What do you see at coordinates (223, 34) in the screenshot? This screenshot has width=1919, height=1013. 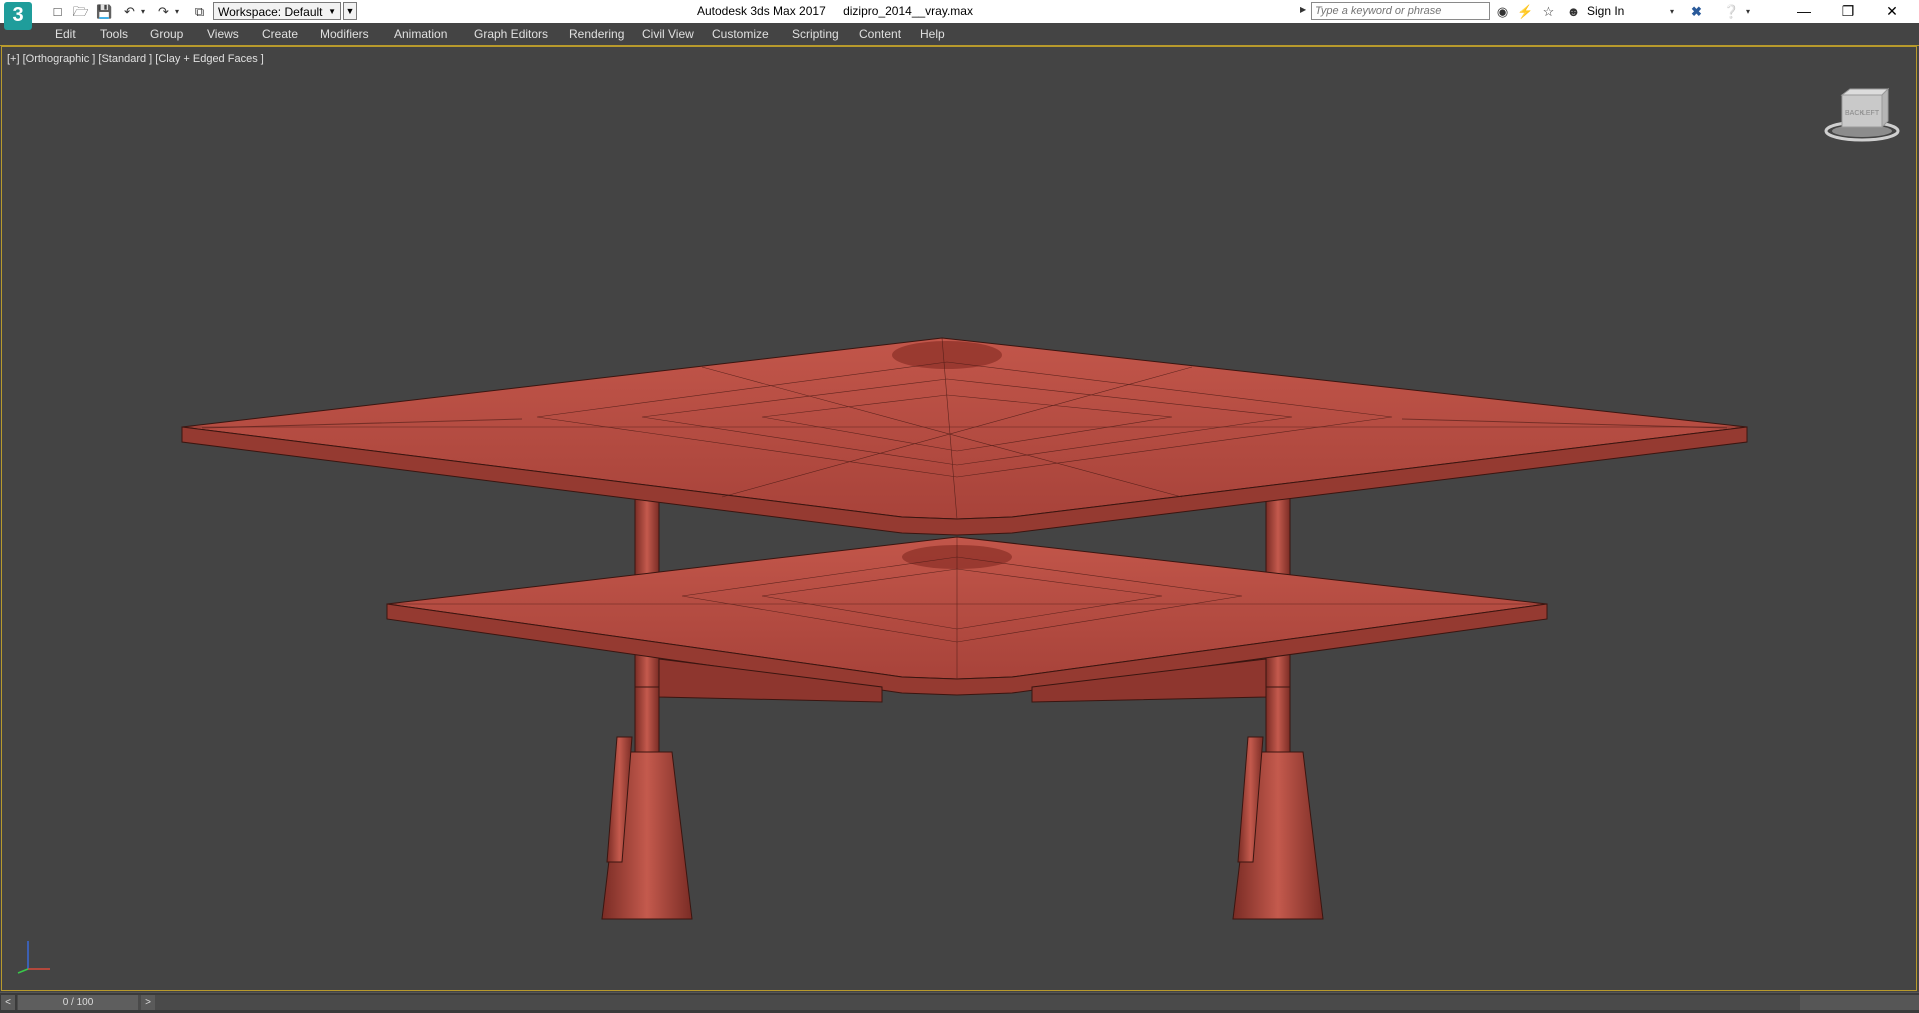 I see `menu-views: Views` at bounding box center [223, 34].